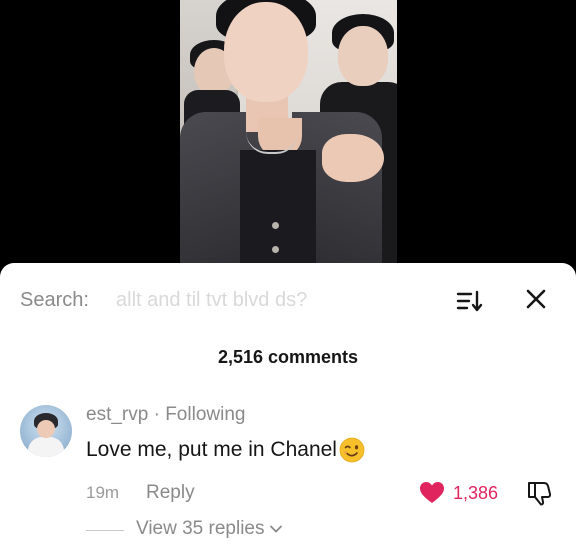 The height and width of the screenshot is (555, 576). Describe the element at coordinates (205, 414) in the screenshot. I see `following-status: Following` at that location.